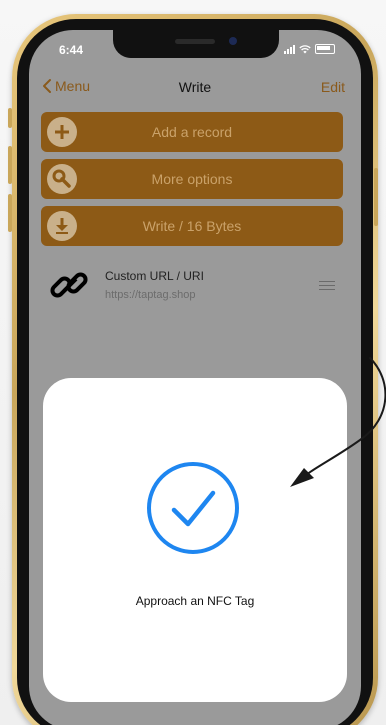 The image size is (386, 725). I want to click on plus-circle-icon, so click(62, 132).